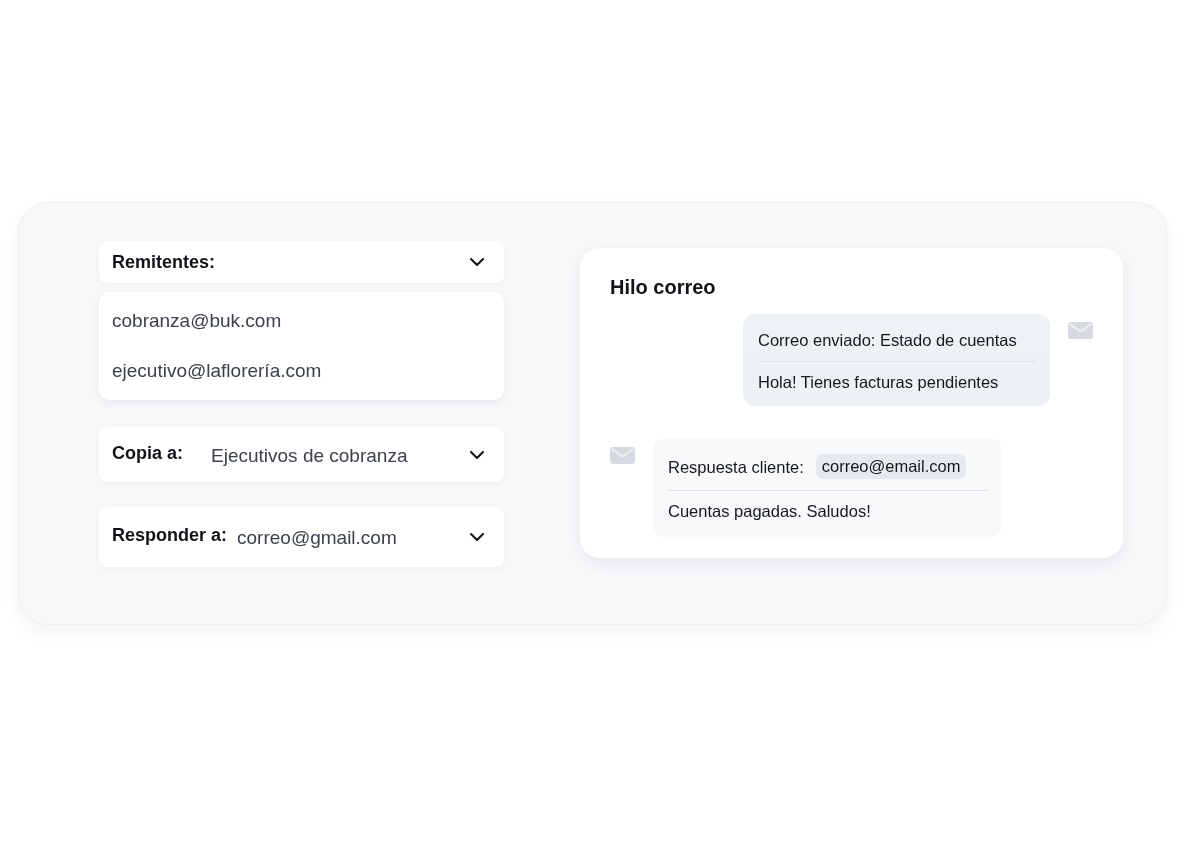  Describe the element at coordinates (736, 466) in the screenshot. I see `message-sender-label: Respuesta cliente:` at that location.